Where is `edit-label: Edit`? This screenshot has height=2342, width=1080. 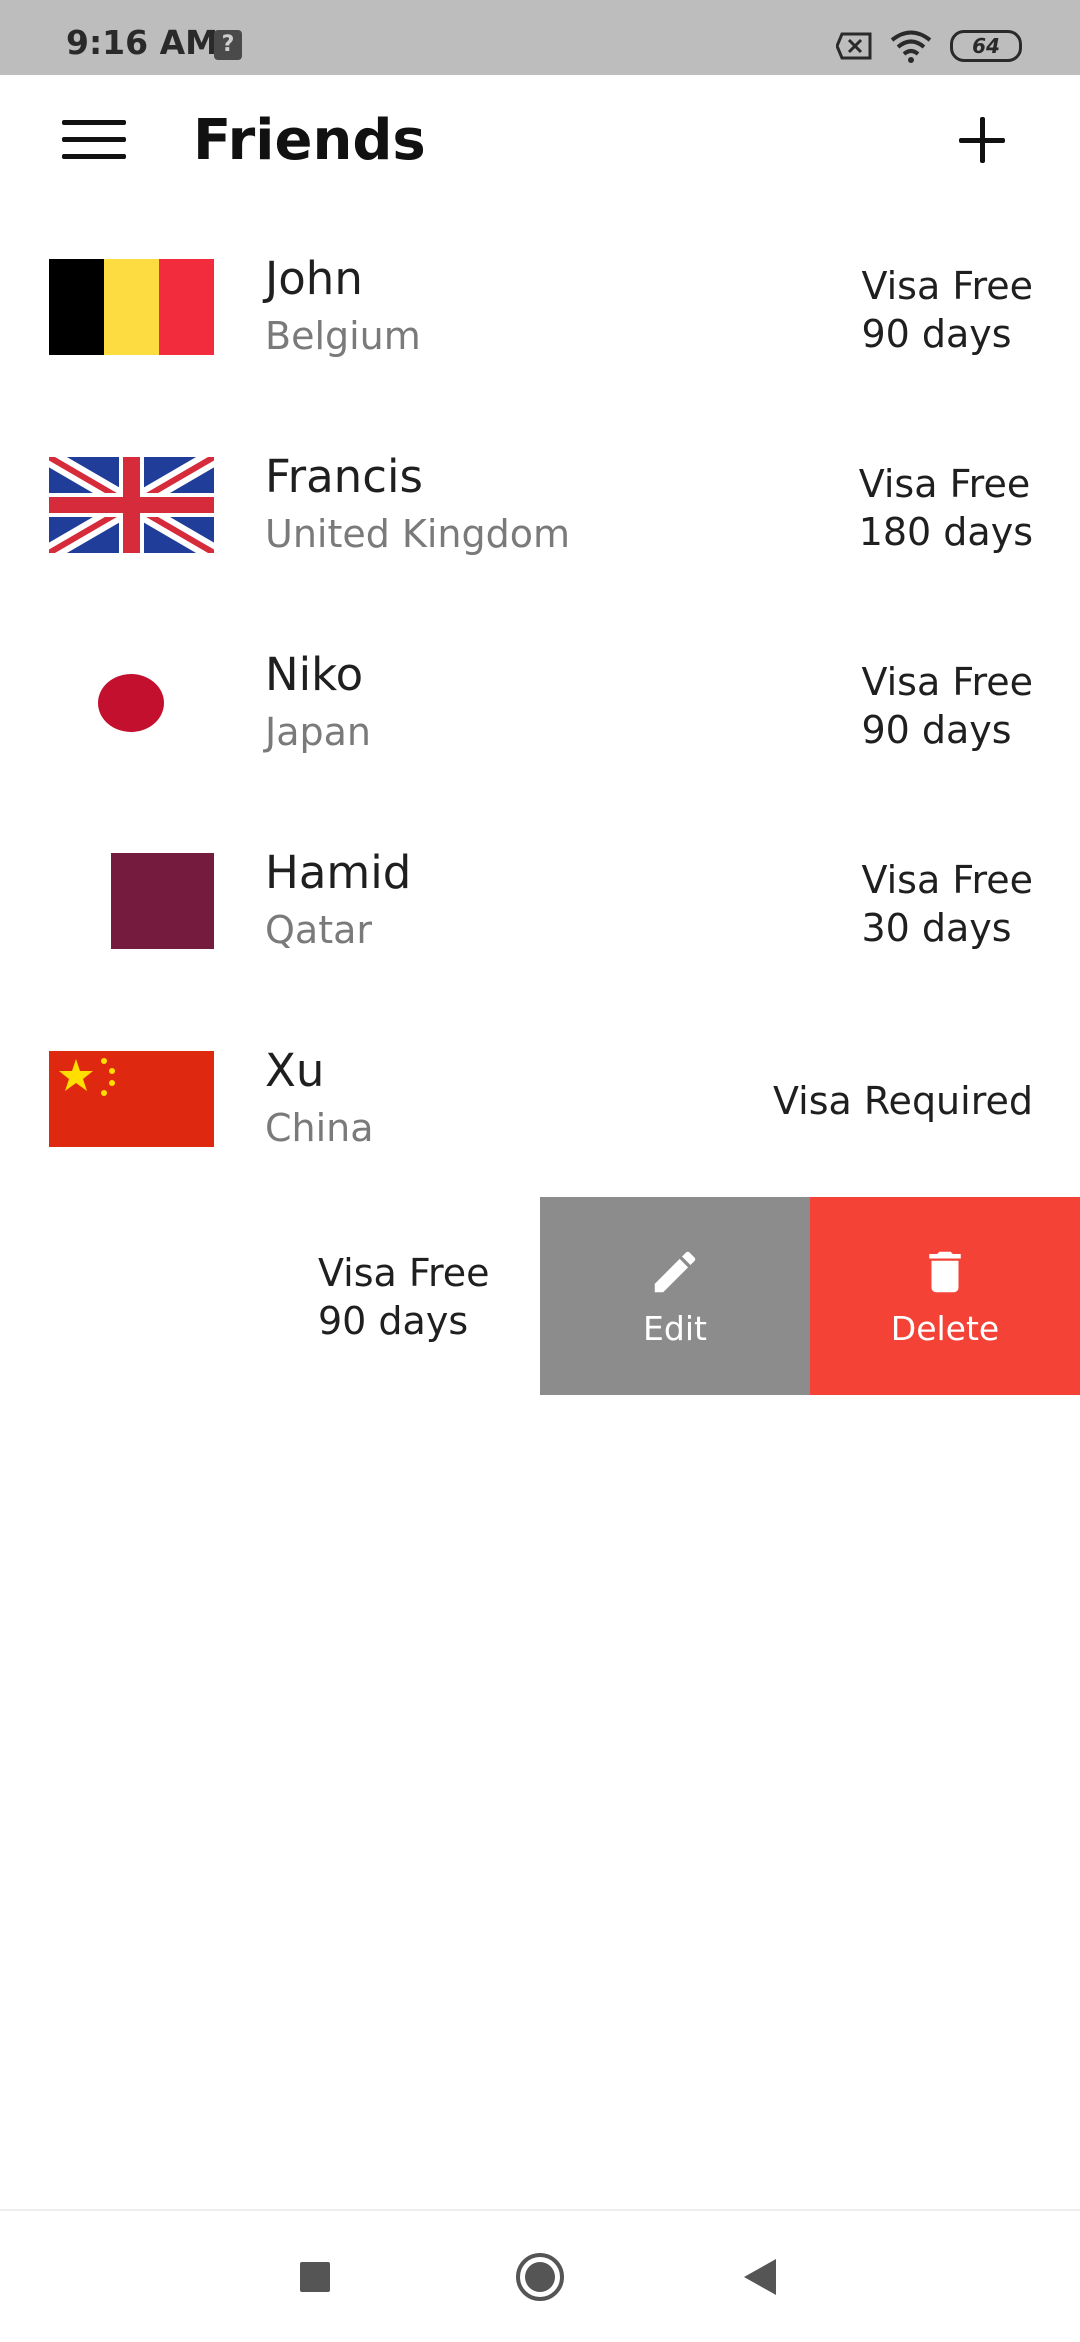
edit-label: Edit is located at coordinates (675, 1328).